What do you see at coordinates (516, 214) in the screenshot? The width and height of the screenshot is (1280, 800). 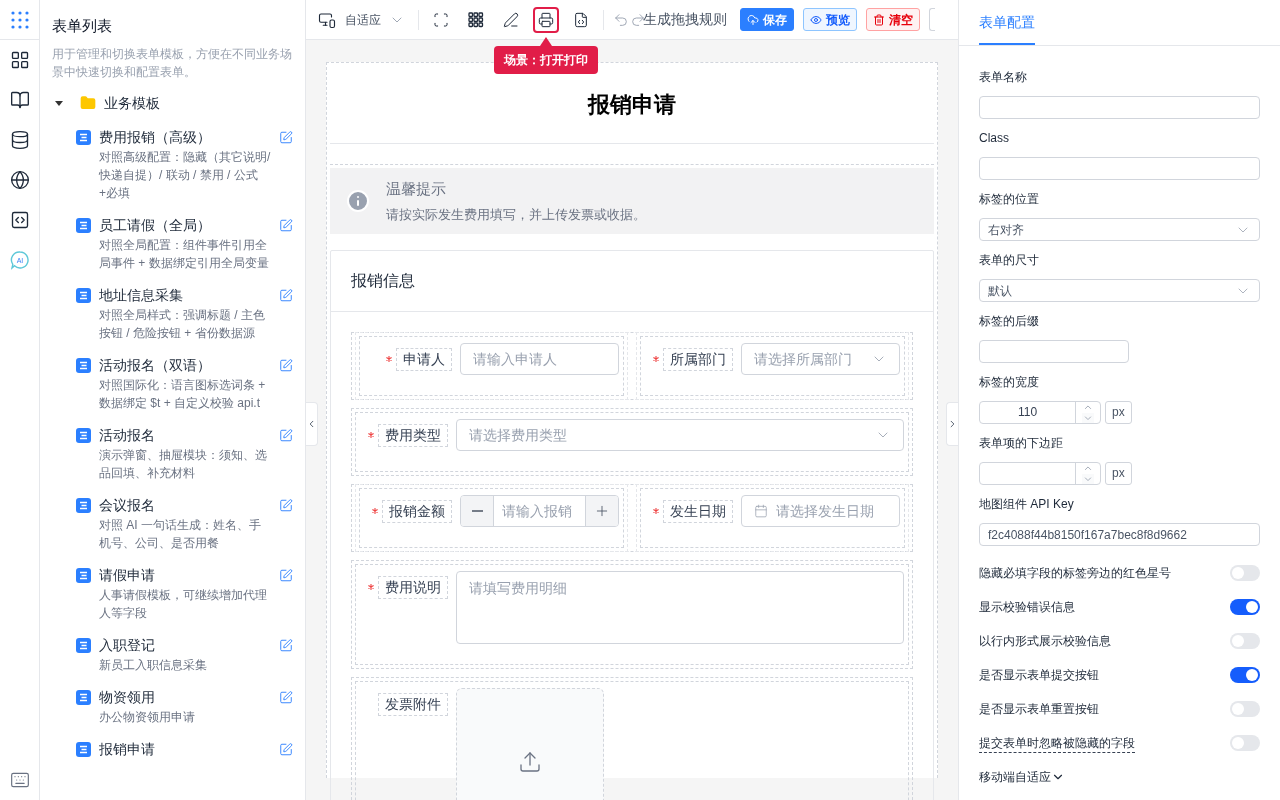 I see `alert-text: 请按实际发生费用填写，并上传发票或收据。` at bounding box center [516, 214].